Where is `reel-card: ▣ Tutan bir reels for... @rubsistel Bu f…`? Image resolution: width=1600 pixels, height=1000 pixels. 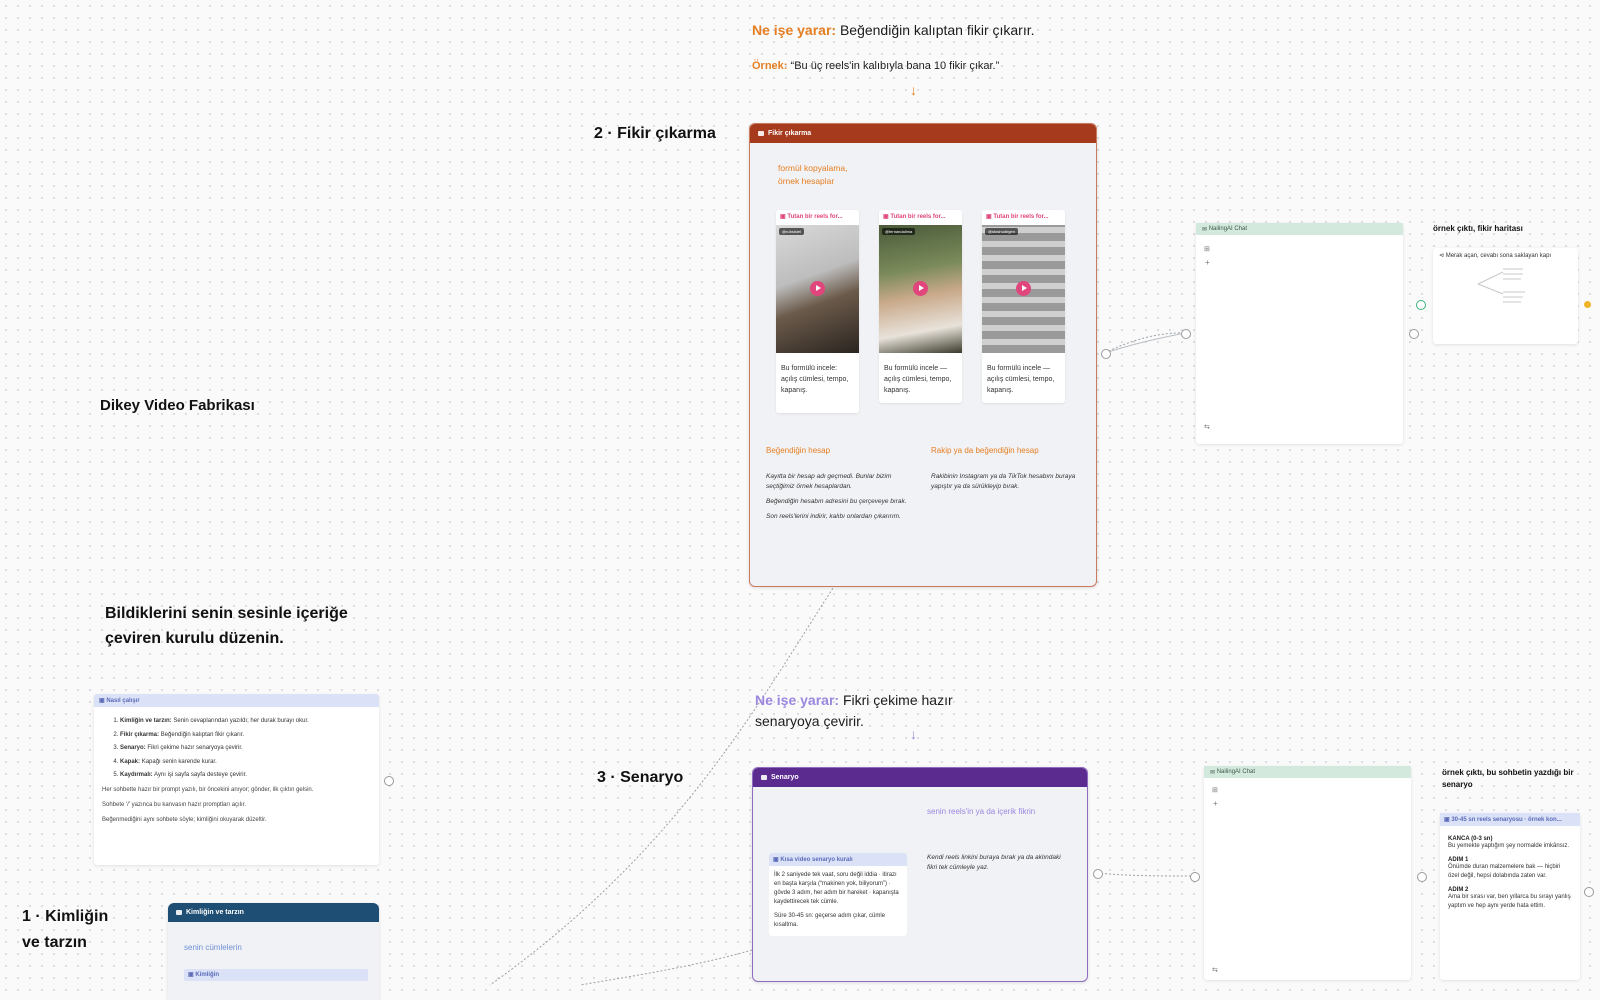 reel-card: ▣ Tutan bir reels for... @rubsistel Bu f… is located at coordinates (817, 311).